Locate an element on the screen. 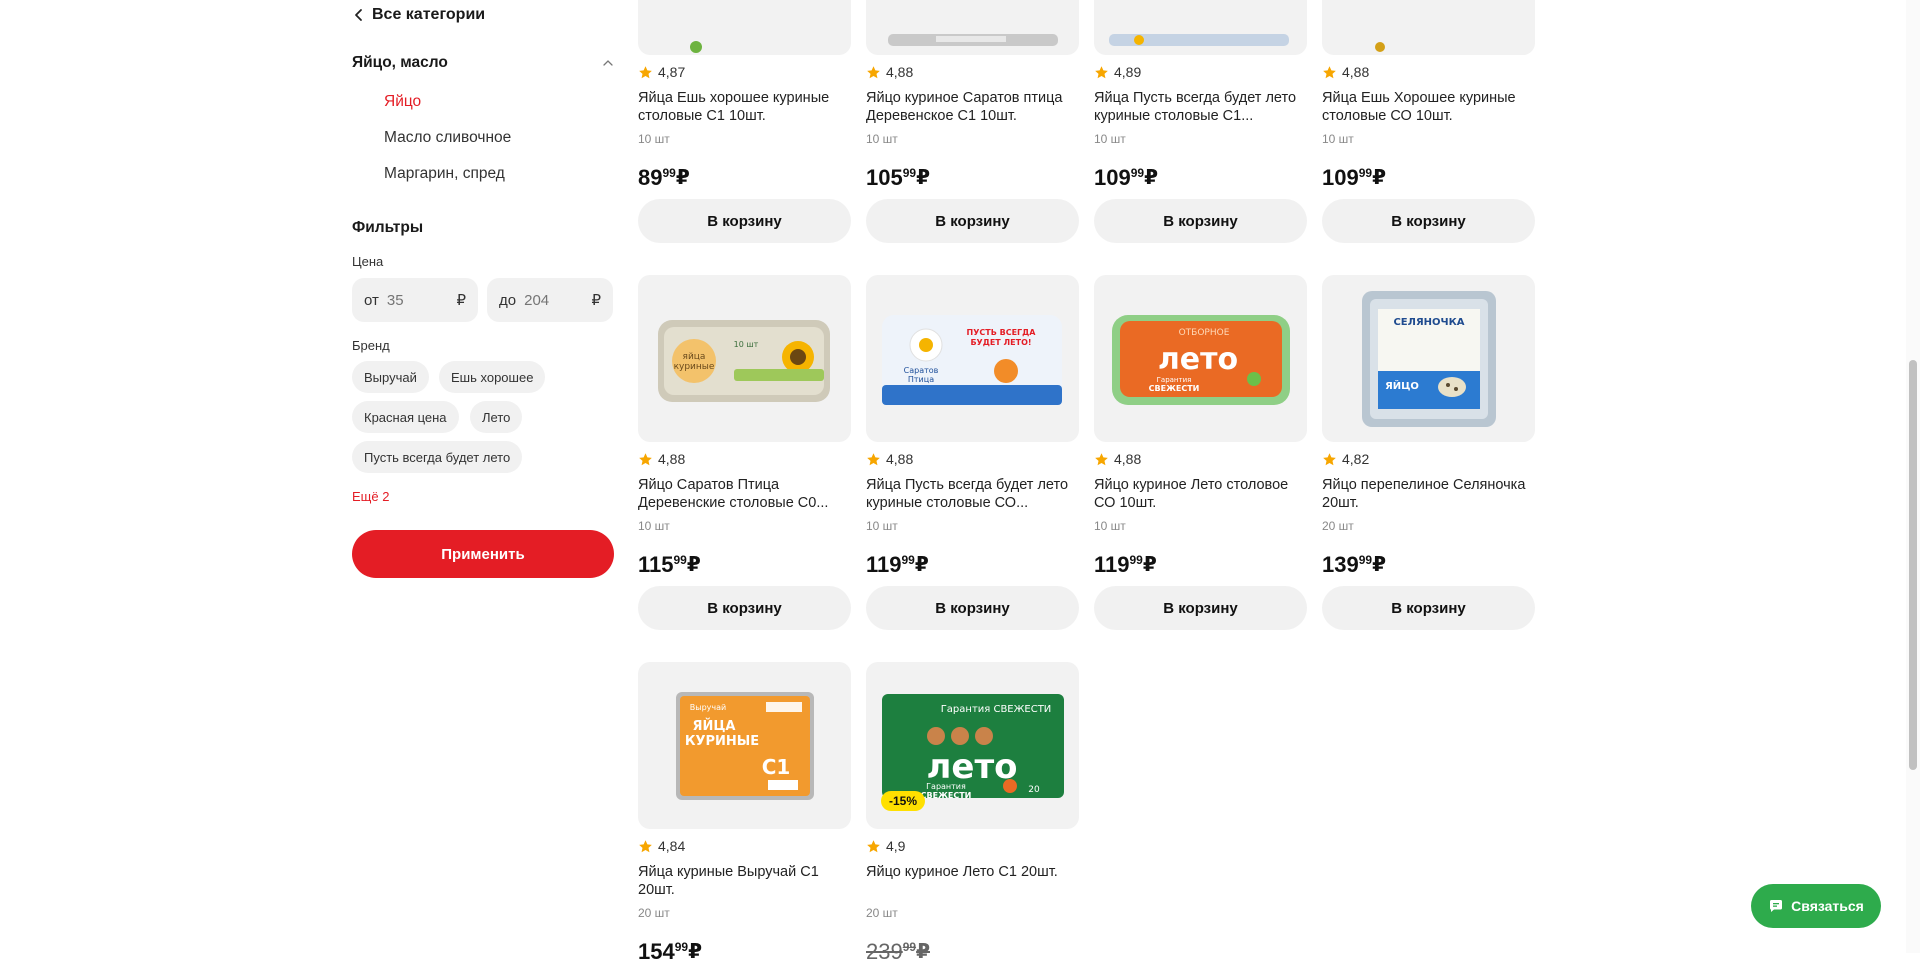 This screenshot has width=1920, height=965. chevron-up-icon is located at coordinates (608, 63).